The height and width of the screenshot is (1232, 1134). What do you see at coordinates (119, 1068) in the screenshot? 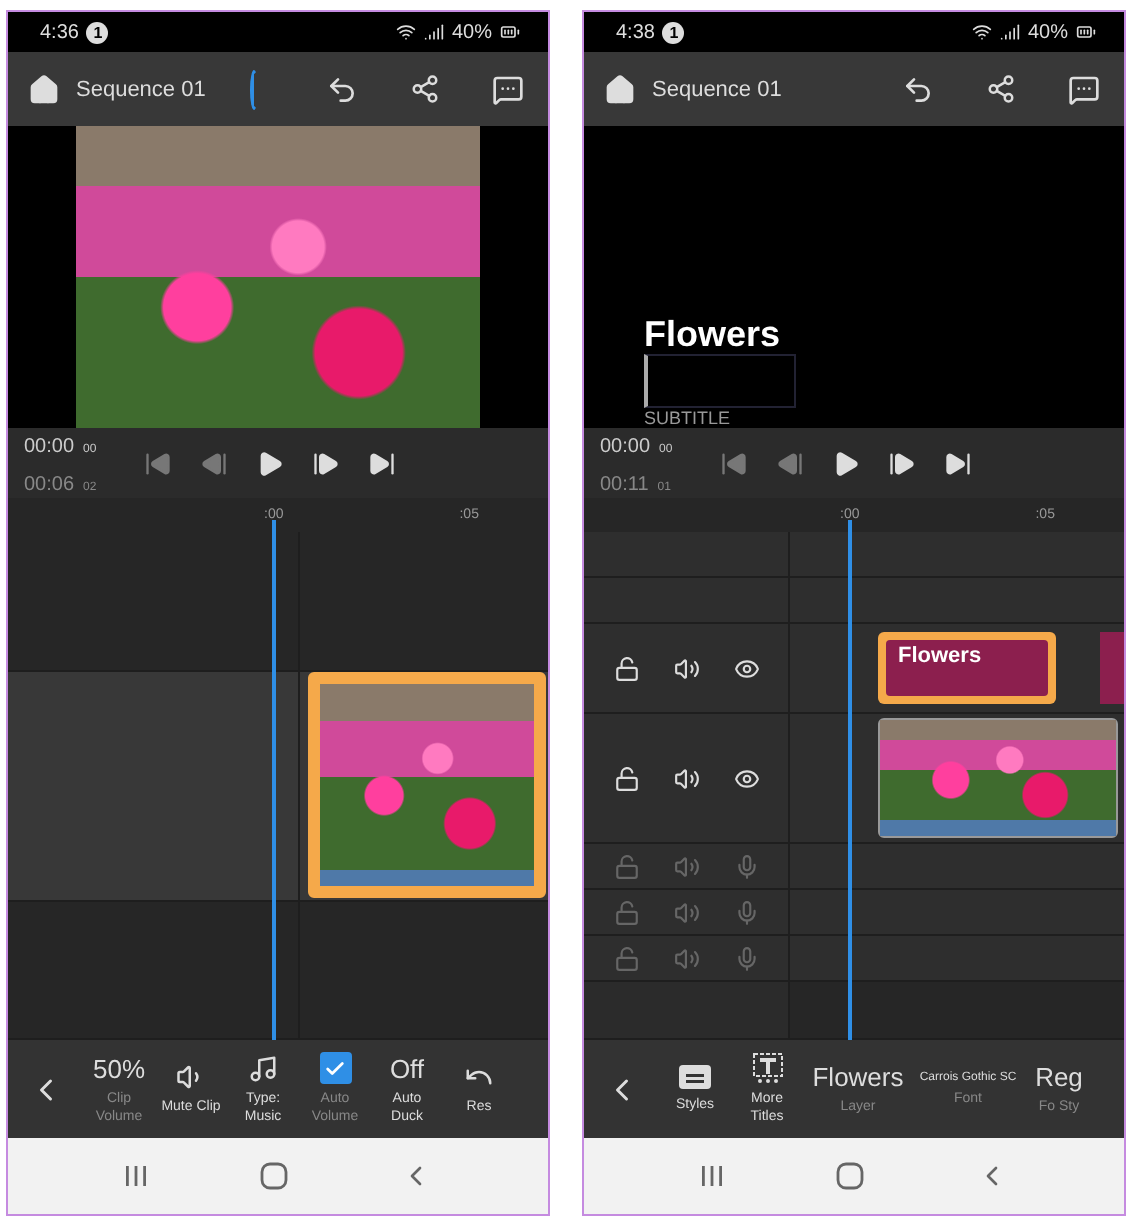
I see `tool-value: 50%` at bounding box center [119, 1068].